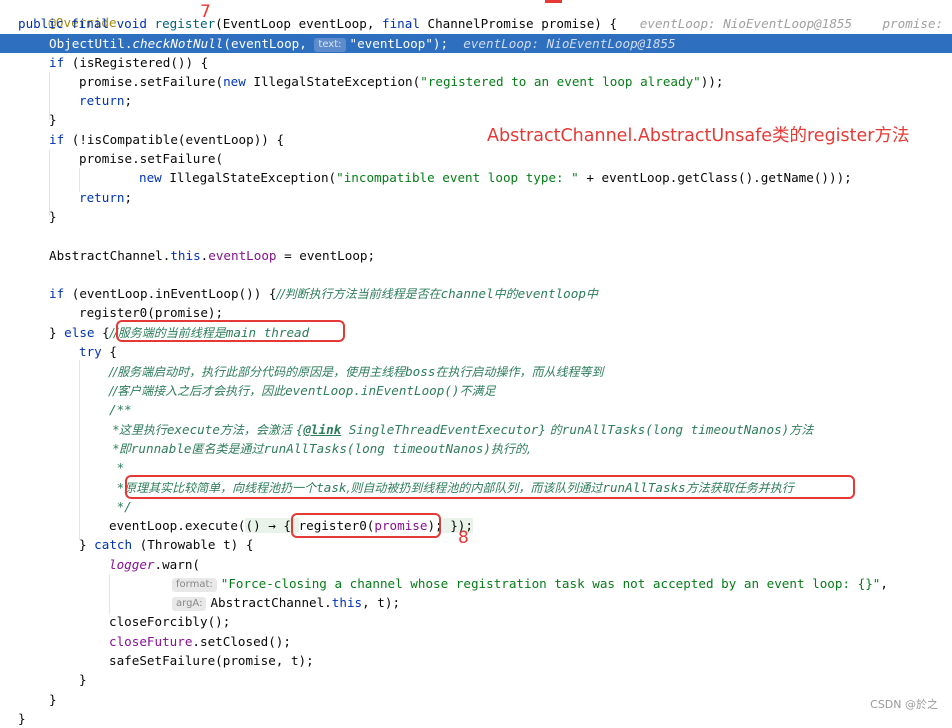 Image resolution: width=952 pixels, height=728 pixels. I want to click on doc-comment: runnable, so click(161, 448).